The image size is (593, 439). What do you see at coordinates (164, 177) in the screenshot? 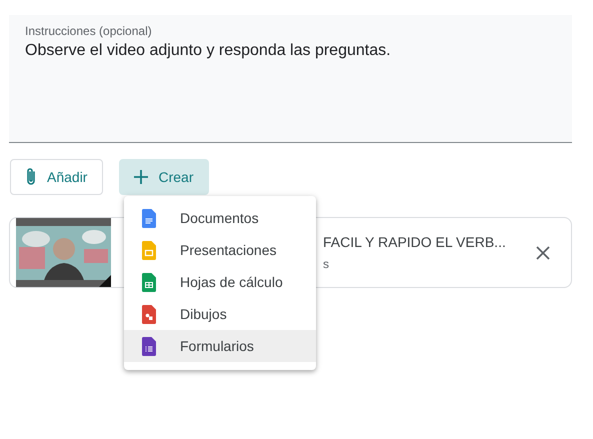
I see `create-button: Crear` at bounding box center [164, 177].